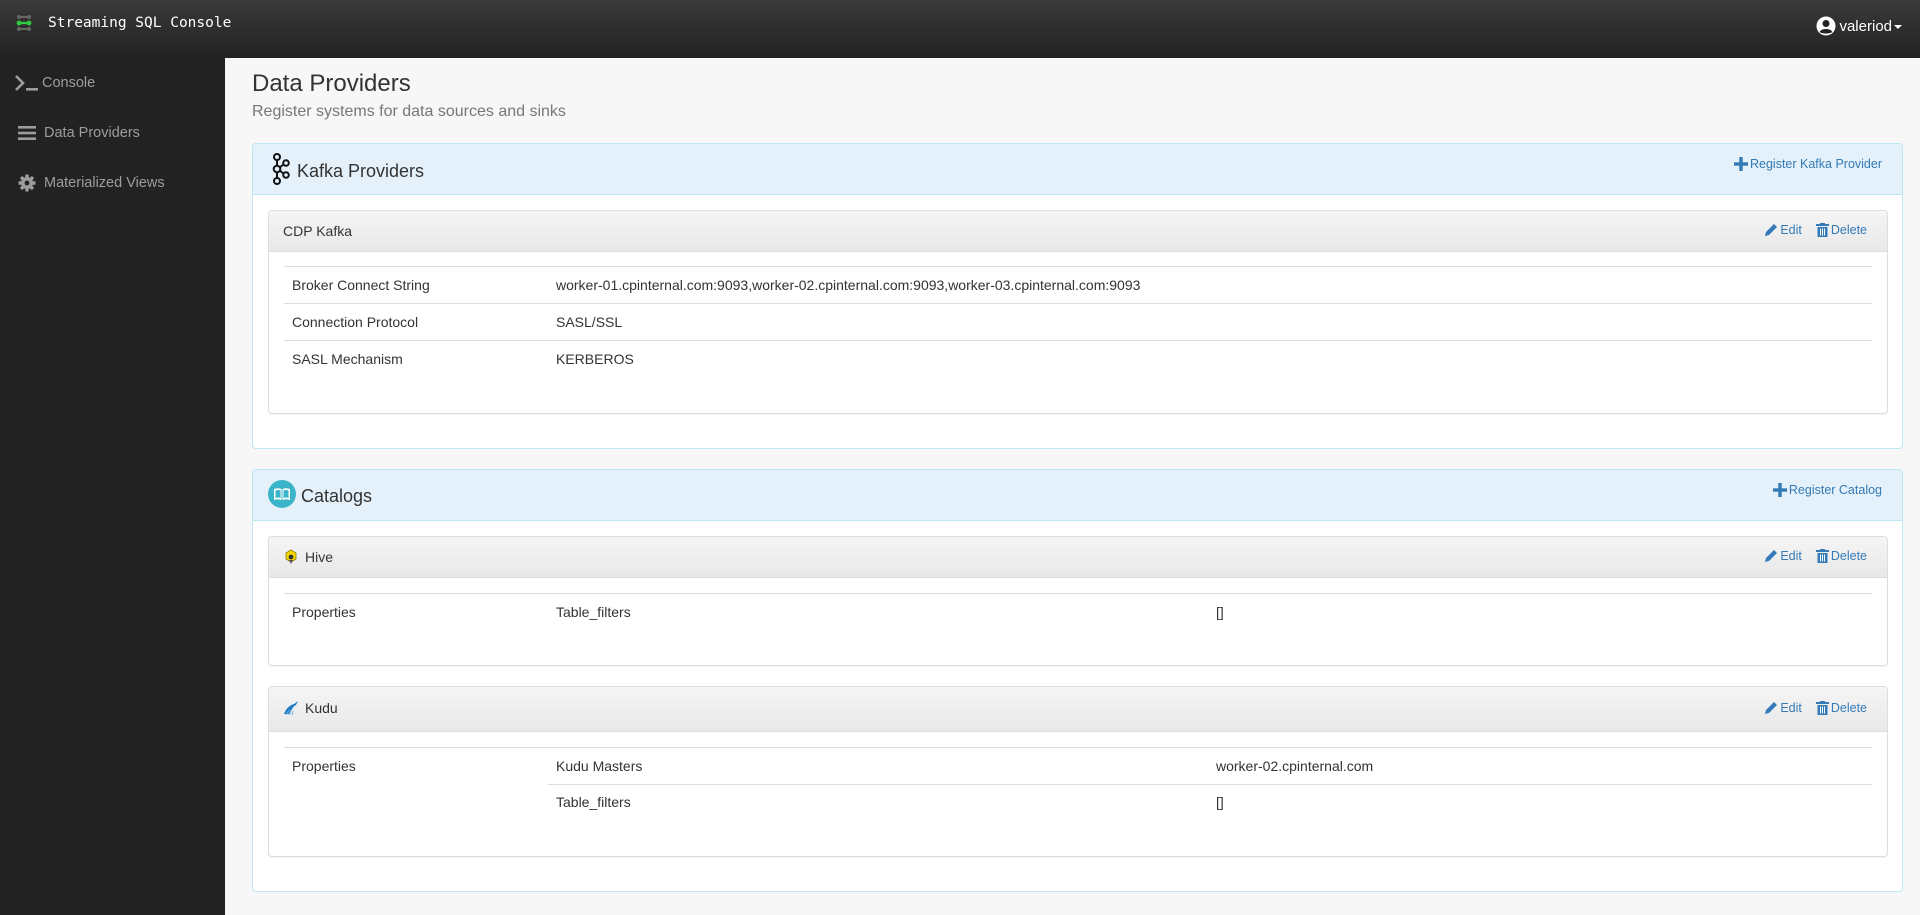  Describe the element at coordinates (317, 231) in the screenshot. I see `kafka-provider-name: CDP Kafka` at that location.